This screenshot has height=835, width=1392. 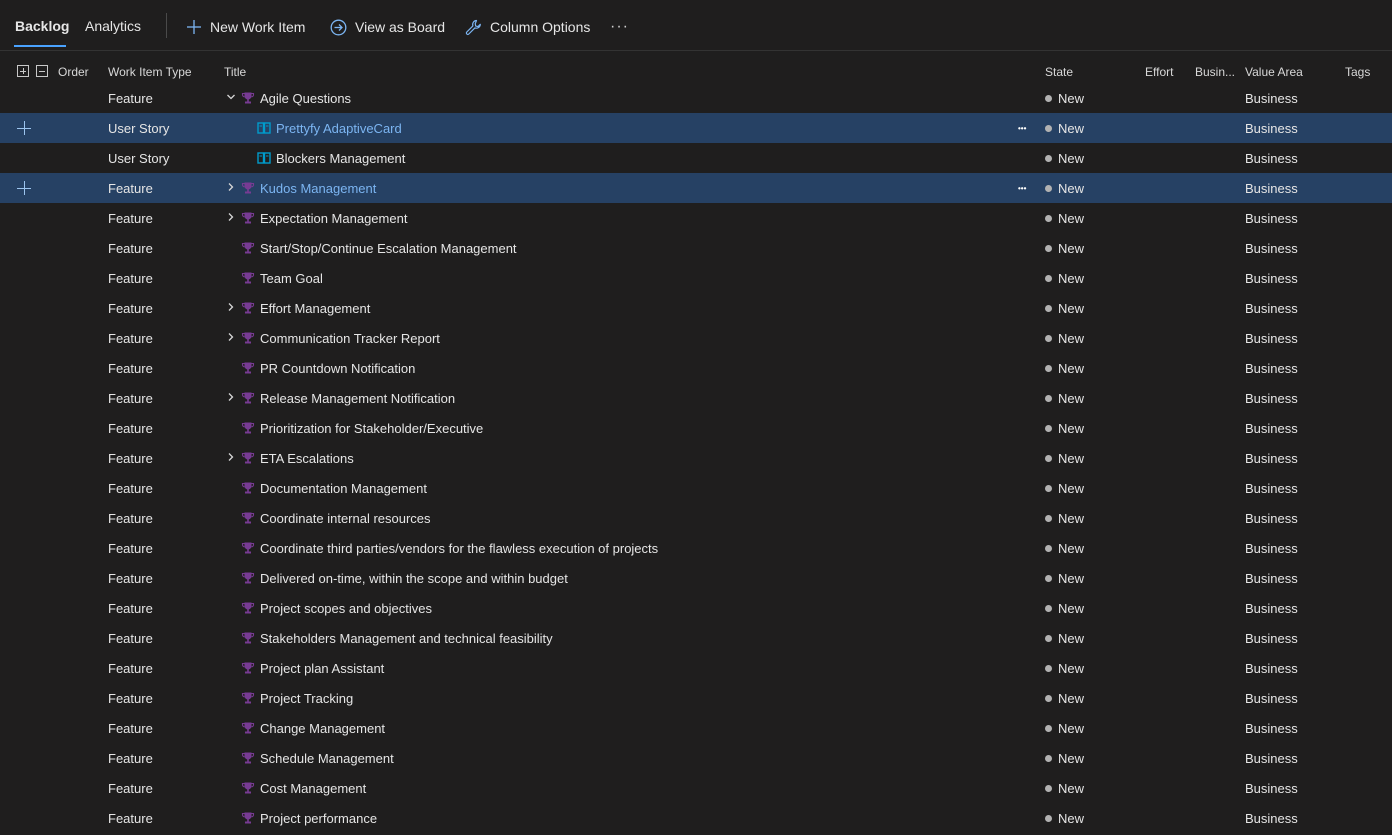 What do you see at coordinates (291, 278) in the screenshot?
I see `work-item-title-link: Team Goal` at bounding box center [291, 278].